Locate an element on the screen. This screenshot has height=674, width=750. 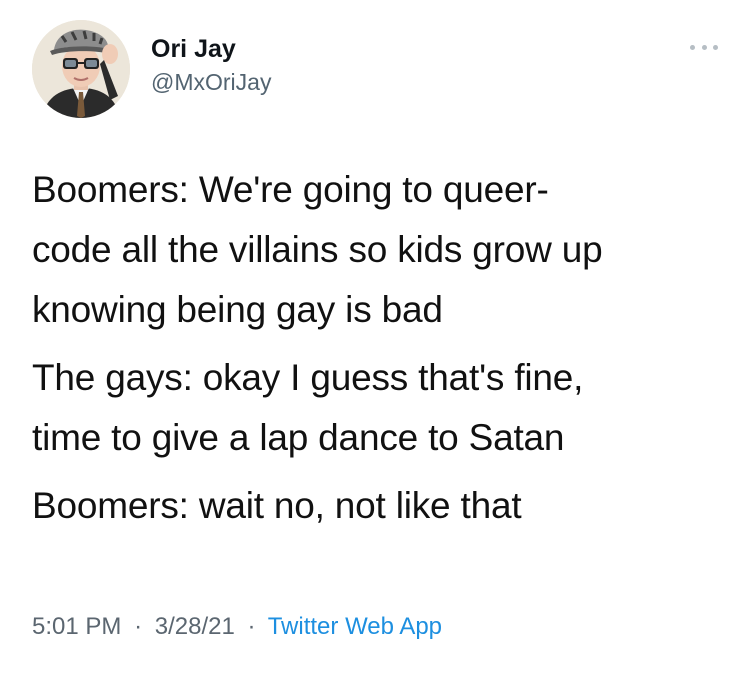
tweet-metadata: 5:01 PM · 3/28/21 · Twitter Web App is located at coordinates (237, 627).